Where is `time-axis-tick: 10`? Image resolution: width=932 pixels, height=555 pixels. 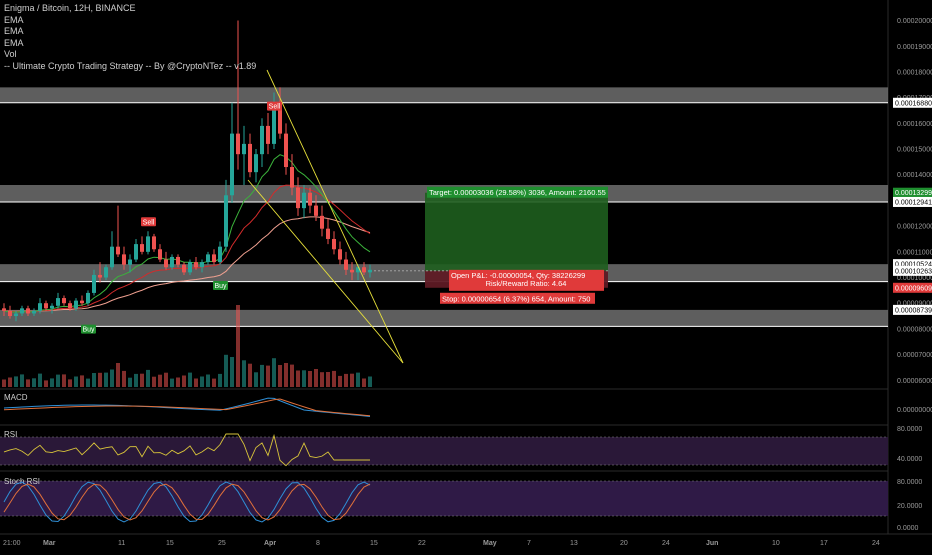
time-axis-tick: 10 is located at coordinates (776, 543).